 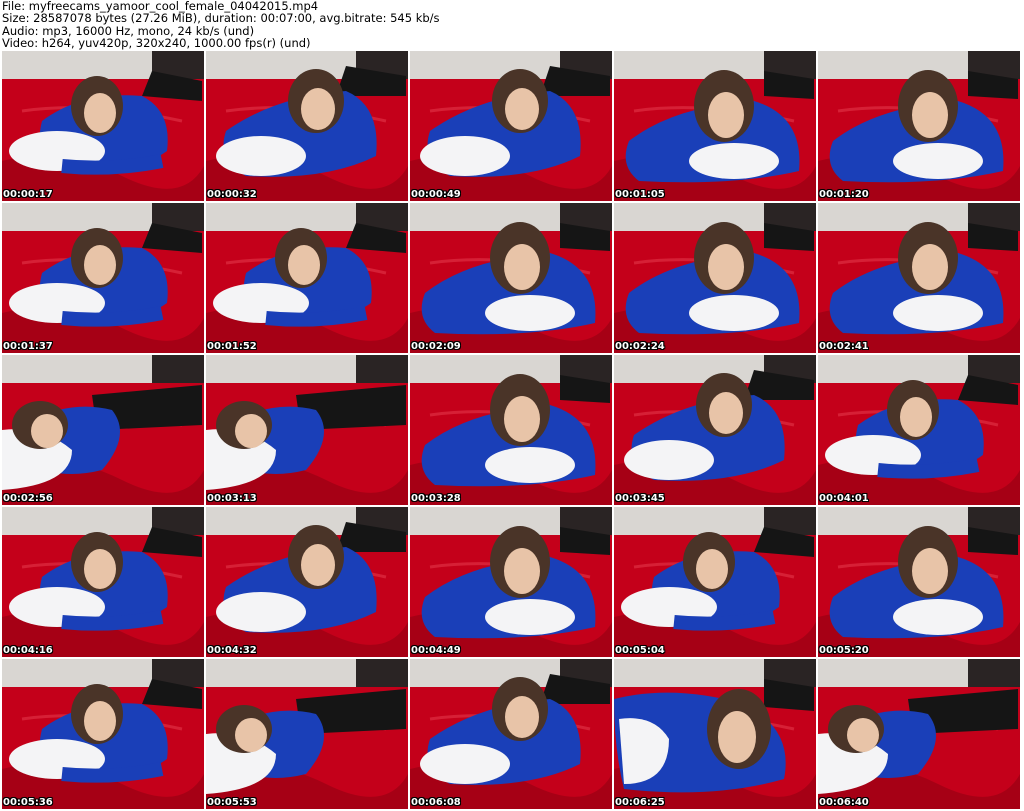 I want to click on video-frame-thumbnail: 00:04:01, so click(x=919, y=430).